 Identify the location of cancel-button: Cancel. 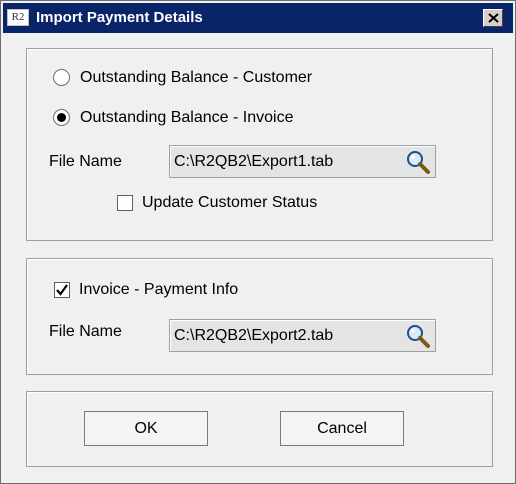
(342, 428).